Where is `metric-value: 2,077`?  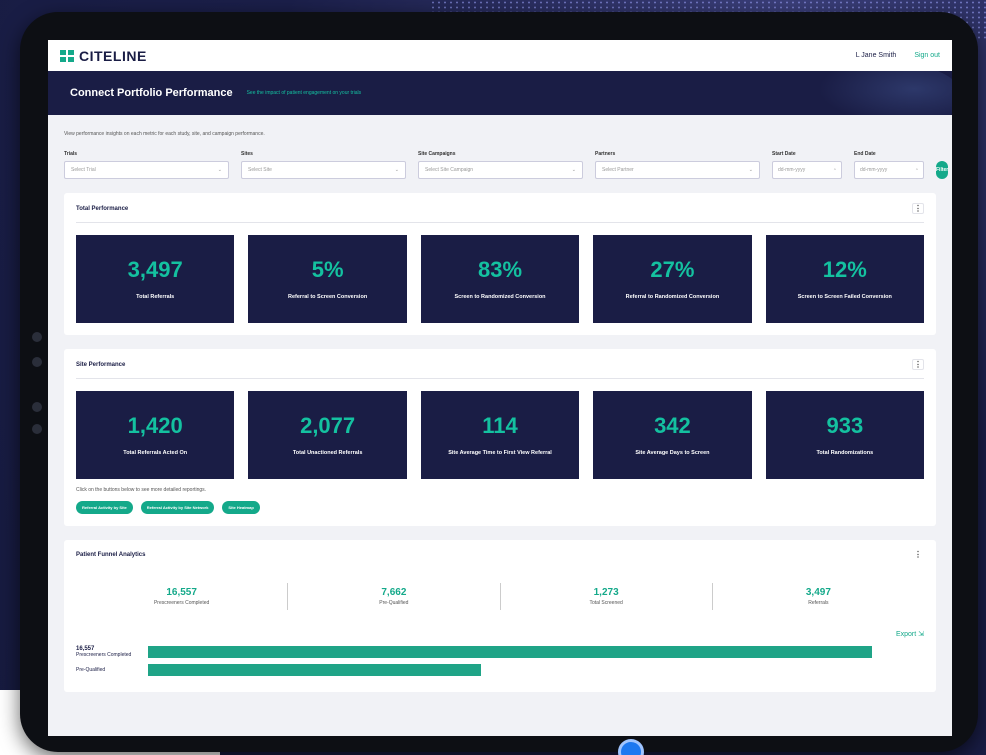
metric-value: 2,077 is located at coordinates (328, 425).